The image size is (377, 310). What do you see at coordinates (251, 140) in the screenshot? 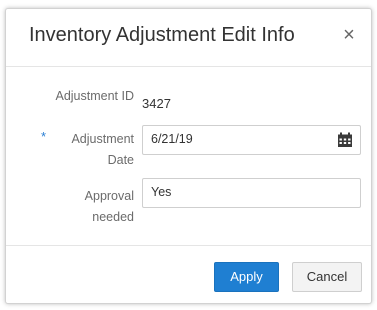
I see `adjustment-date-input: 6/21/19` at bounding box center [251, 140].